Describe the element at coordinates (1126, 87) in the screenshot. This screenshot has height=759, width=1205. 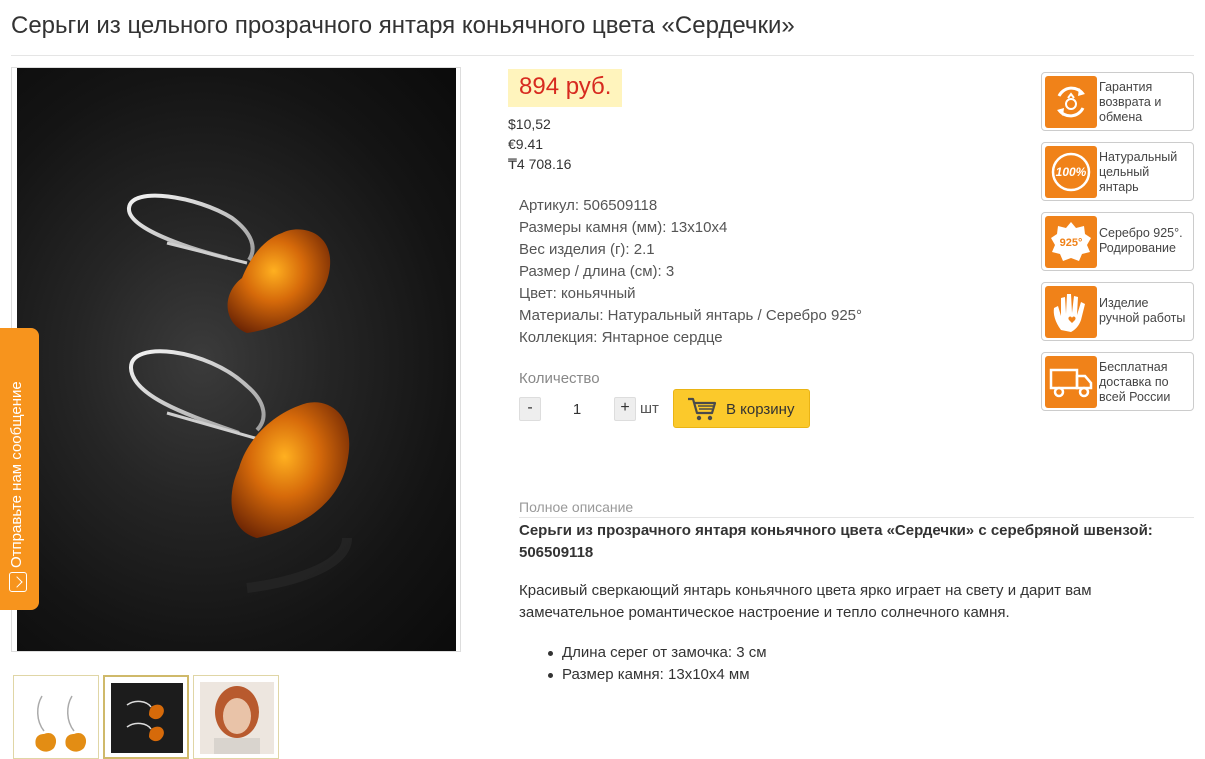
I see `feature-text-line: Гарантия` at that location.